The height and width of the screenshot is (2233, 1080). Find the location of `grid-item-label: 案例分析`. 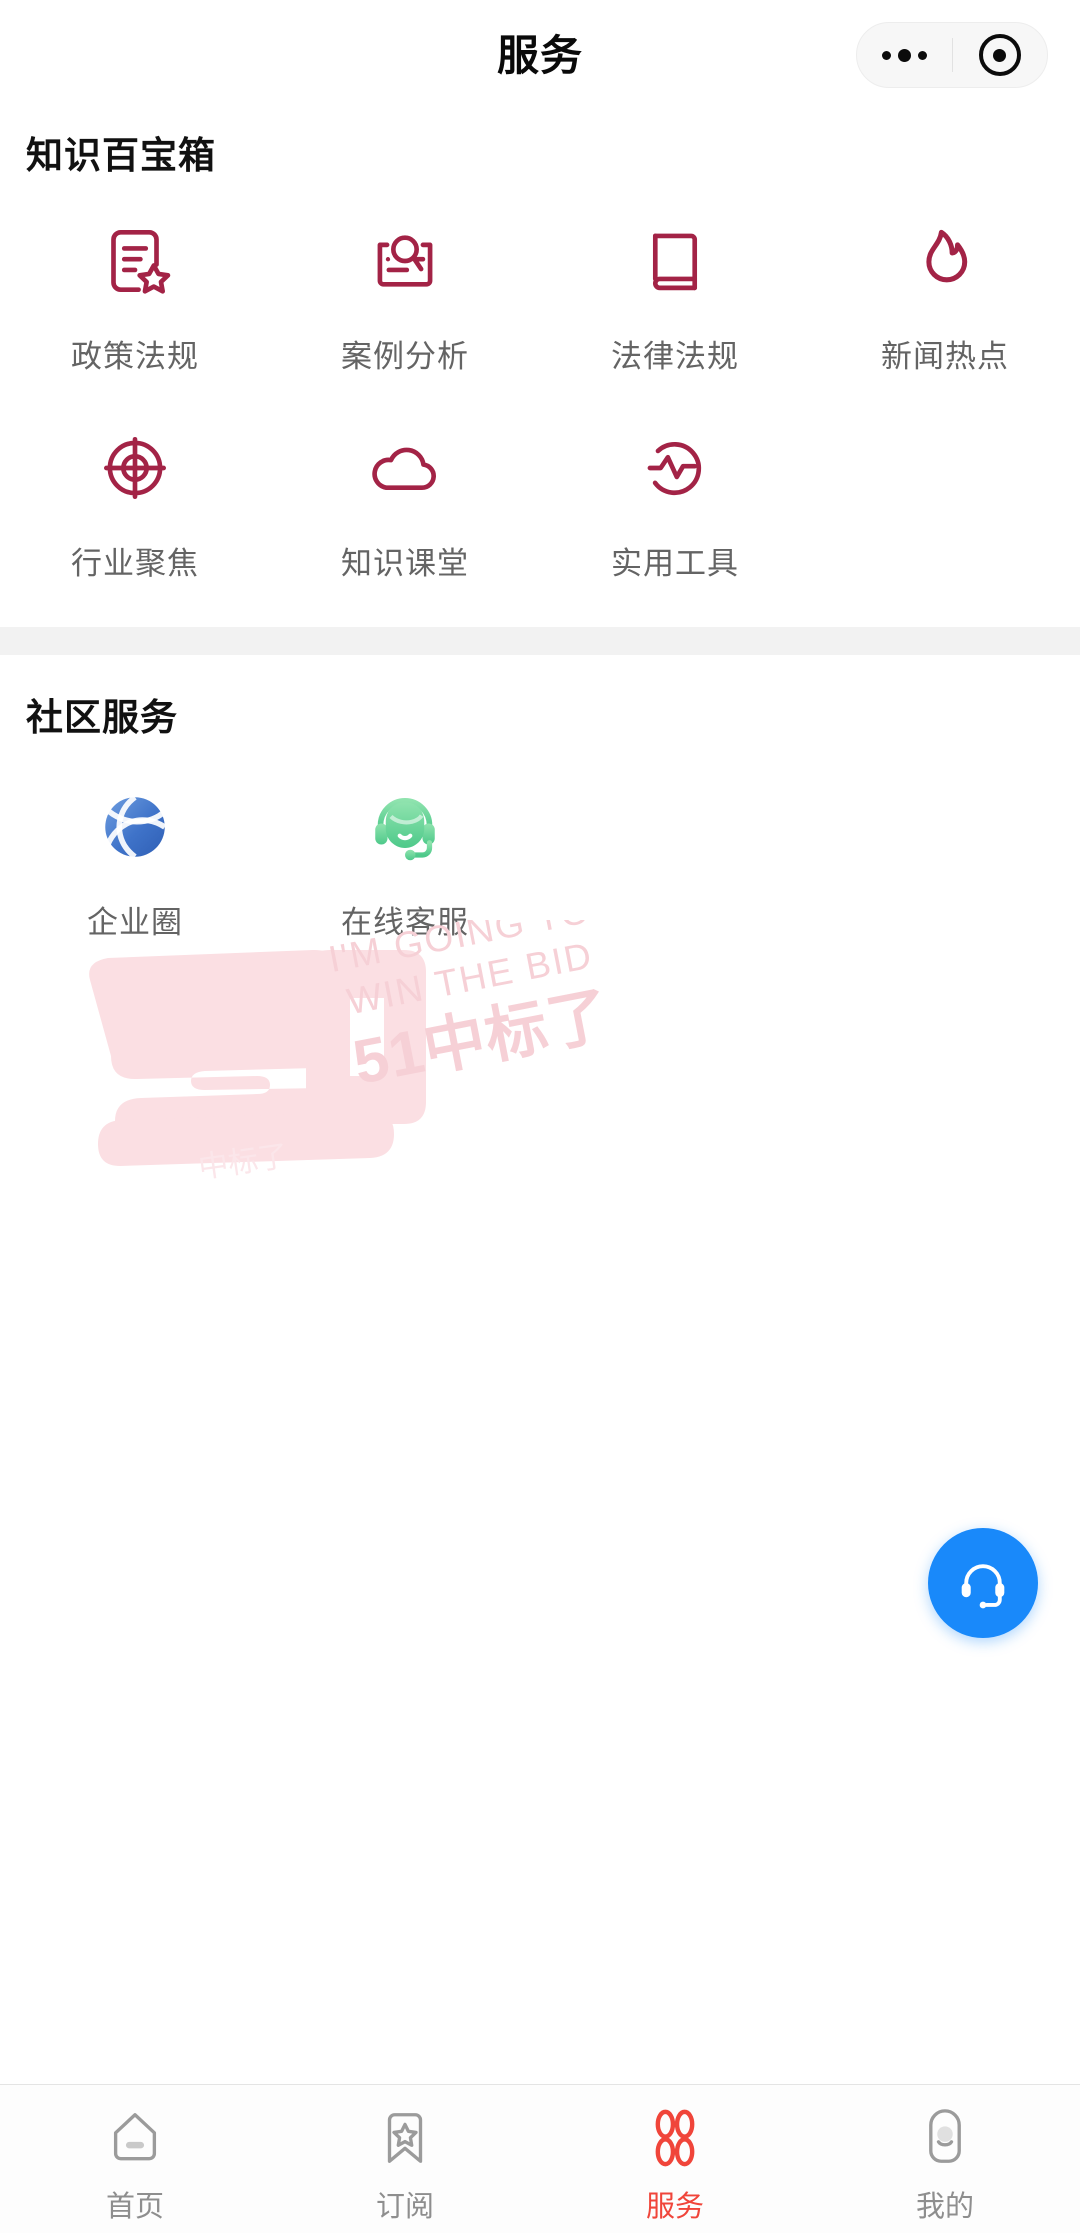

grid-item-label: 案例分析 is located at coordinates (405, 356).